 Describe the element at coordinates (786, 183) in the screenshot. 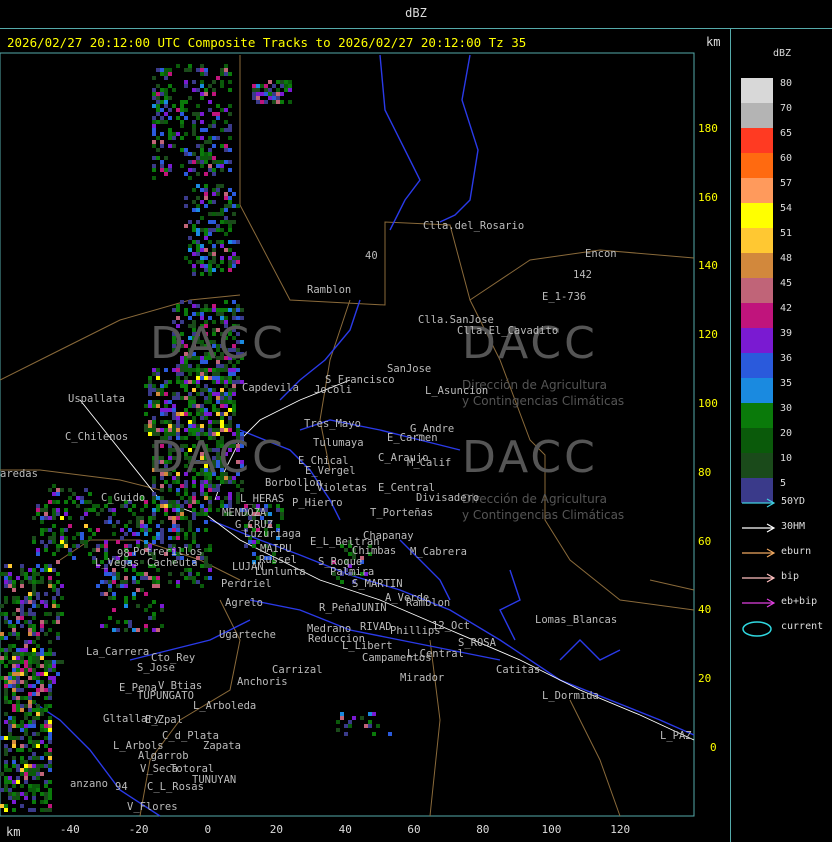

I see `legend-value: 57` at that location.